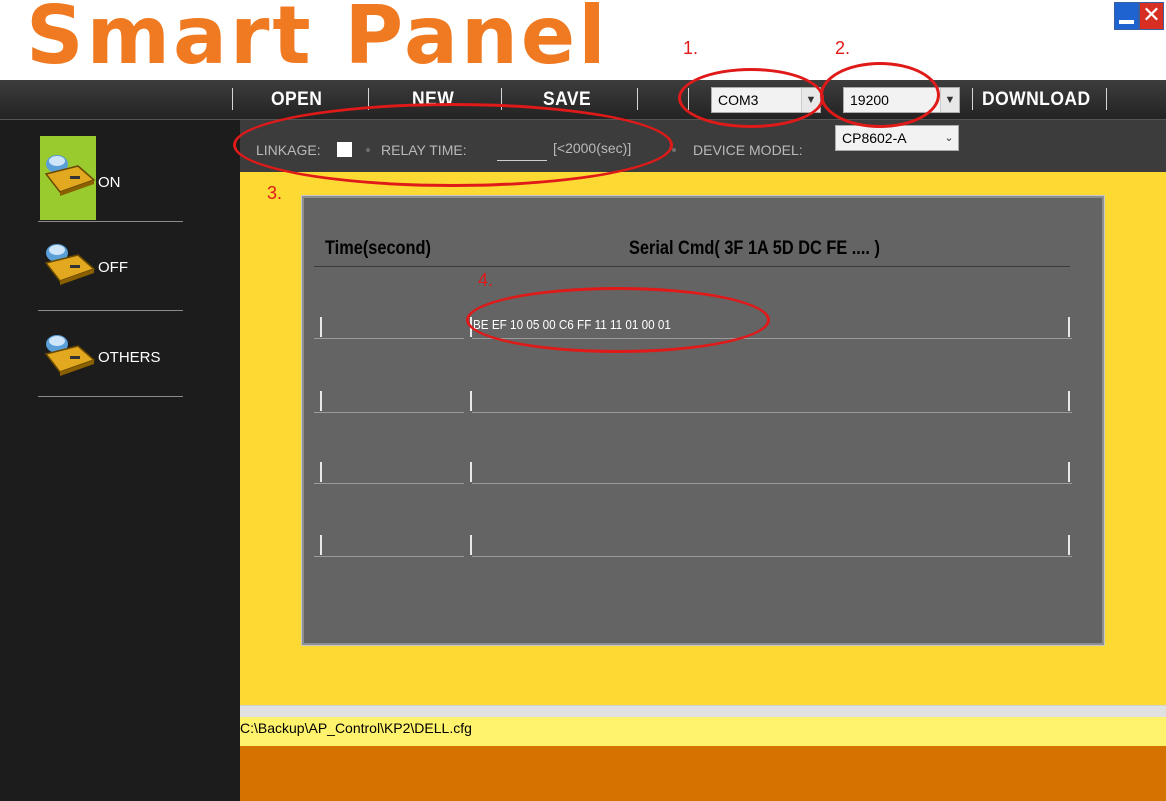 The height and width of the screenshot is (801, 1166). I want to click on annotation-label-3: 3., so click(275, 193).